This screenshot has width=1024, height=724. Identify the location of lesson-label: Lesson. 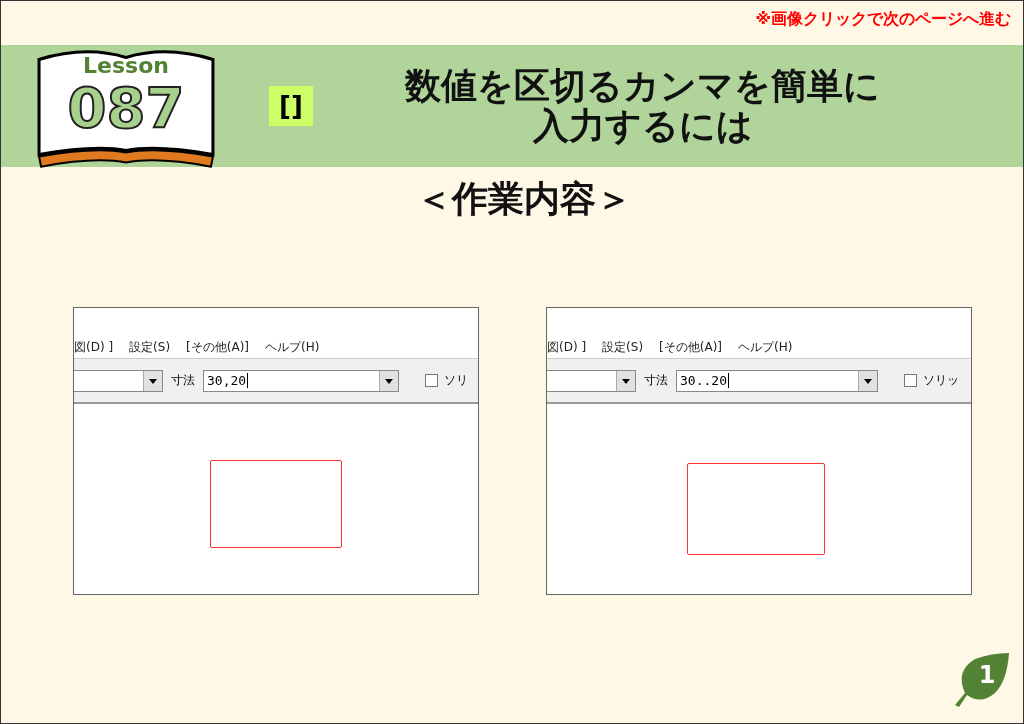
(126, 66).